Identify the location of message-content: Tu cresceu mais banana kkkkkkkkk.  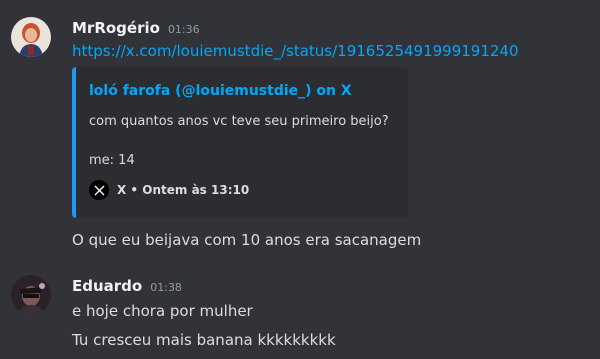
(204, 340).